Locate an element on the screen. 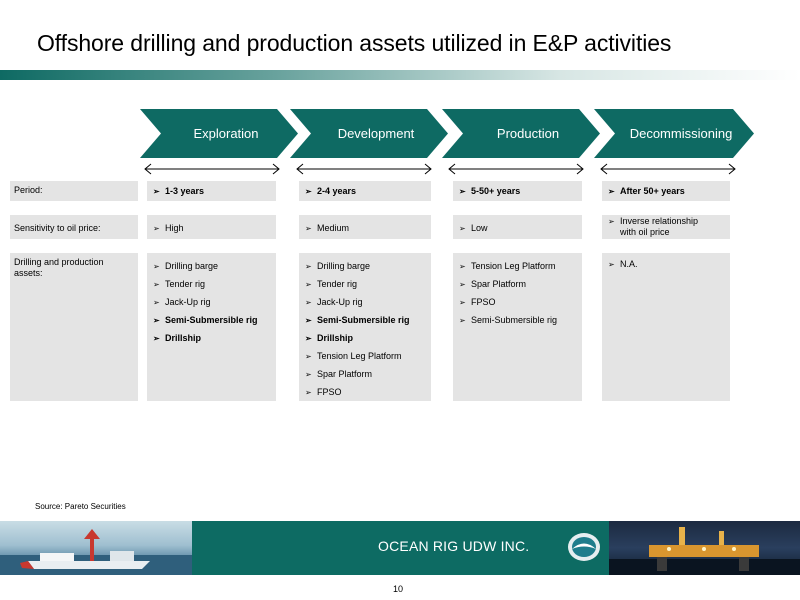  period-cell-decommissioning: ➢ After 50+ years is located at coordinates (666, 191).